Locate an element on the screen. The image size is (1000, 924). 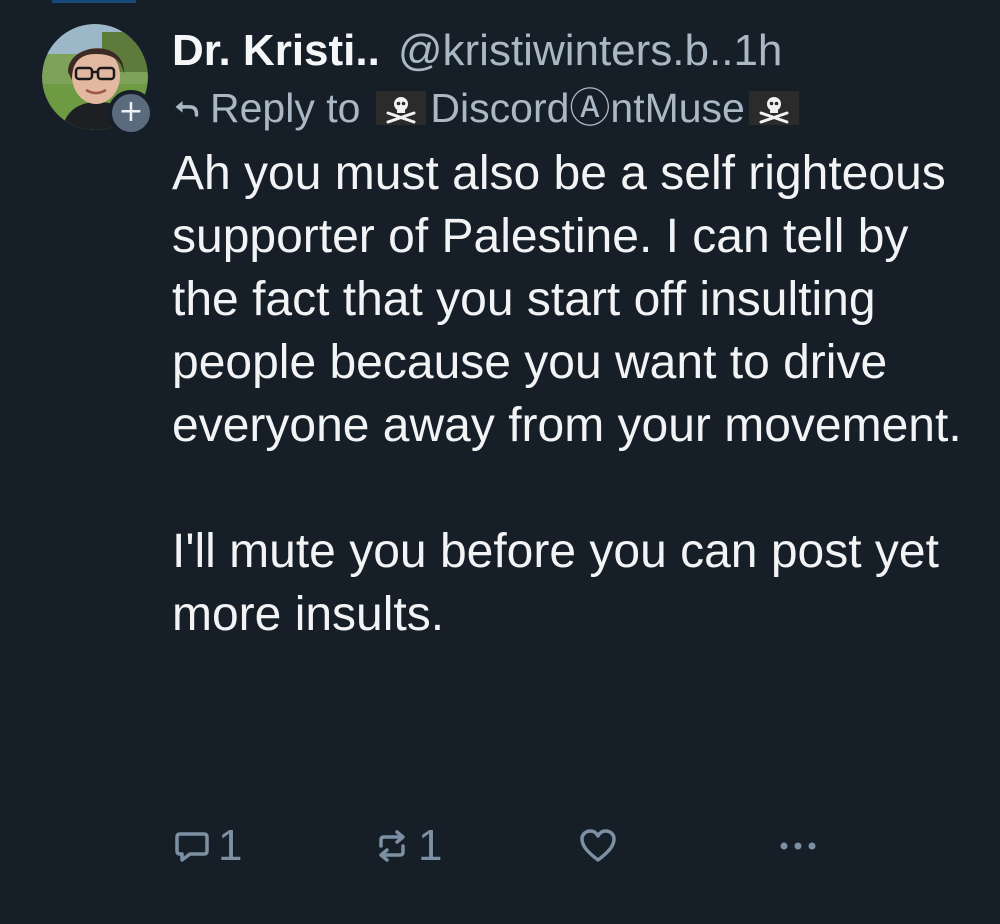
reply-count: 1 is located at coordinates (230, 845).